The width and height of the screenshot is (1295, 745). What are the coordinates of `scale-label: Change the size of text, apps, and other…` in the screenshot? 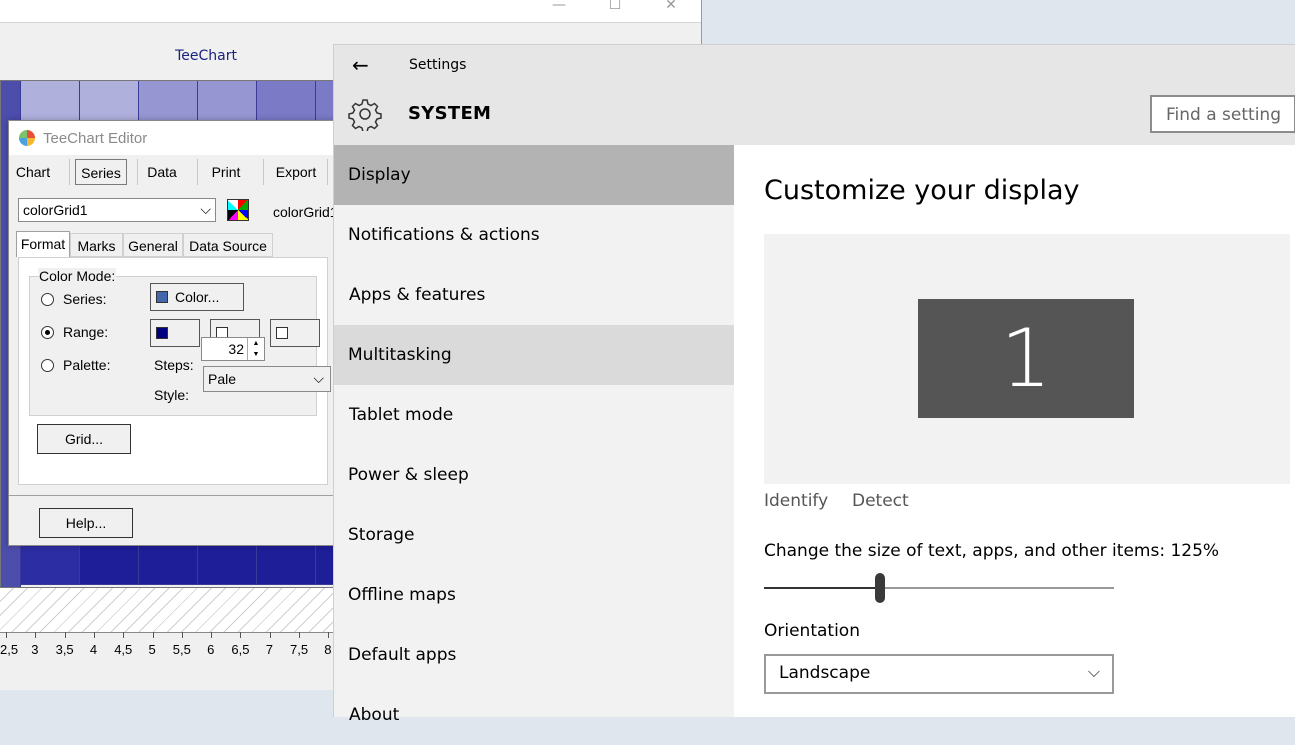 It's located at (992, 551).